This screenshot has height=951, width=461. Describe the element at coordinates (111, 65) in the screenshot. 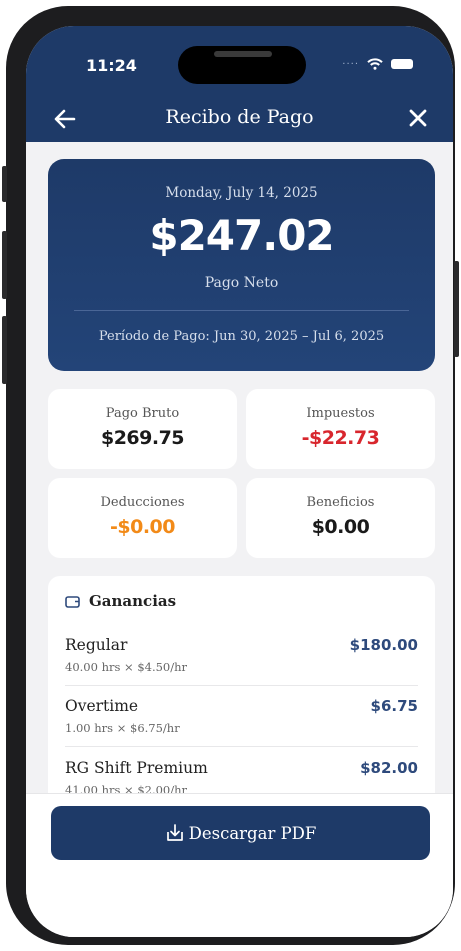

I see `status-time: 11:24` at that location.